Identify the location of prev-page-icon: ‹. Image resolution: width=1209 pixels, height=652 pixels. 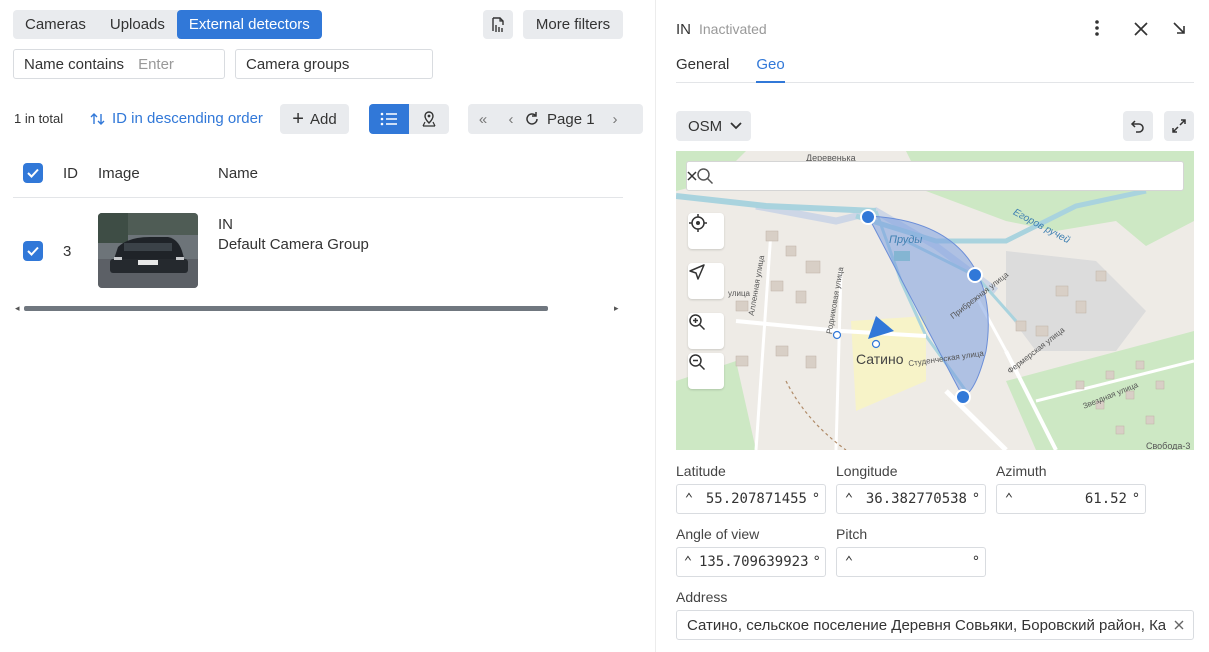
(511, 119).